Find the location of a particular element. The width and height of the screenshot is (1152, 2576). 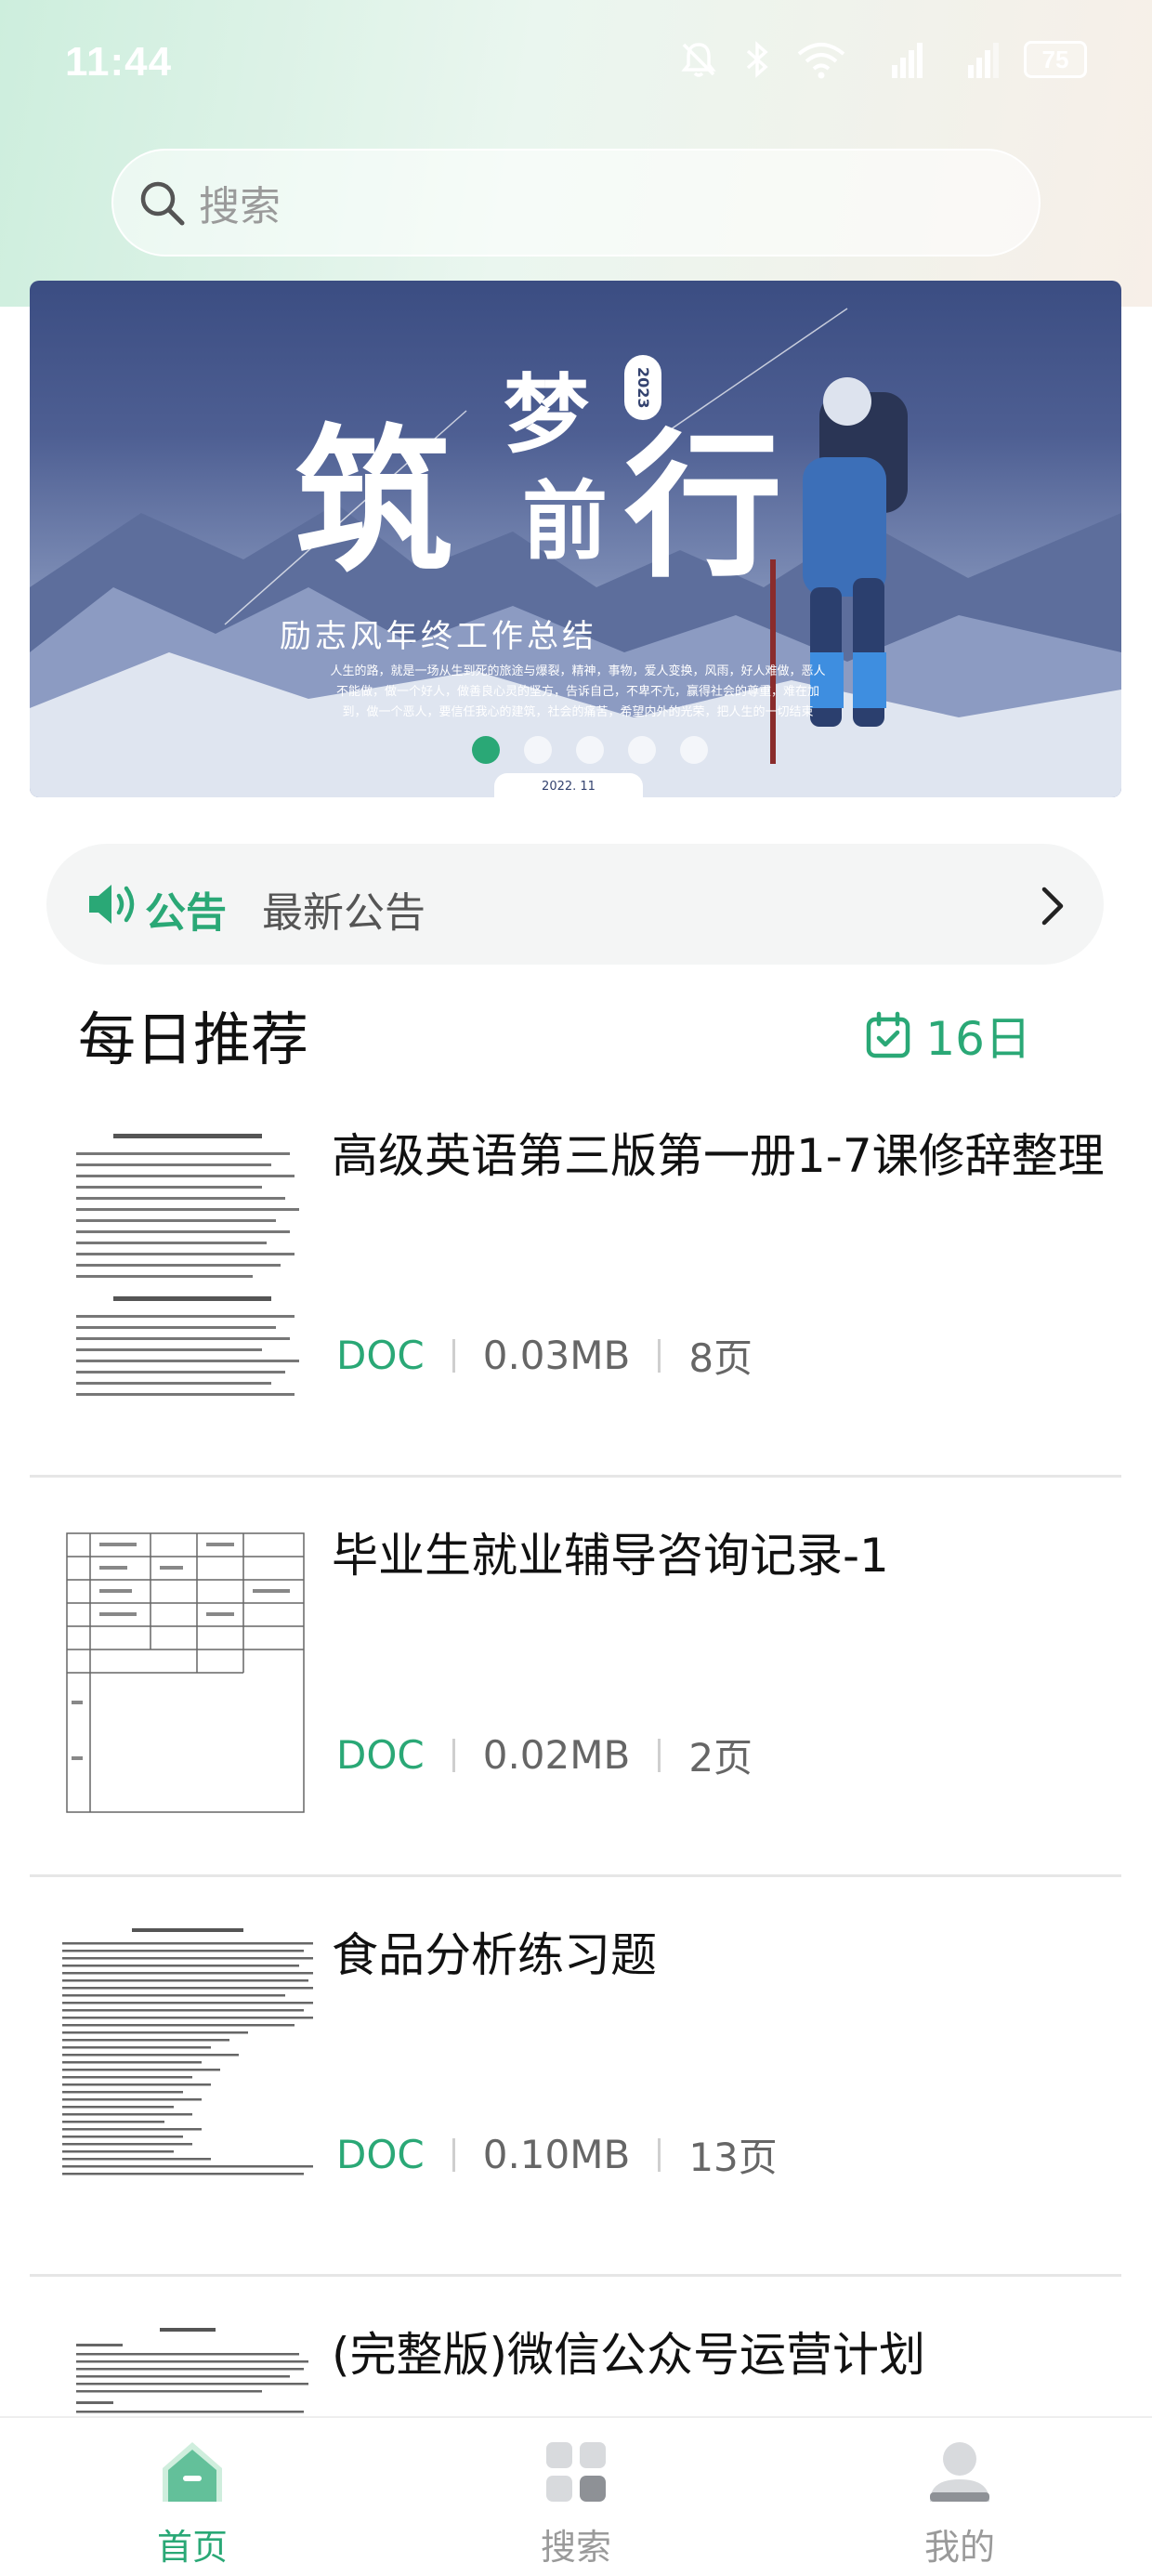

document-item: 高级英语第三版第一册1-7课修辞整理 DOC 0.03MB 8页 is located at coordinates (575, 1278).